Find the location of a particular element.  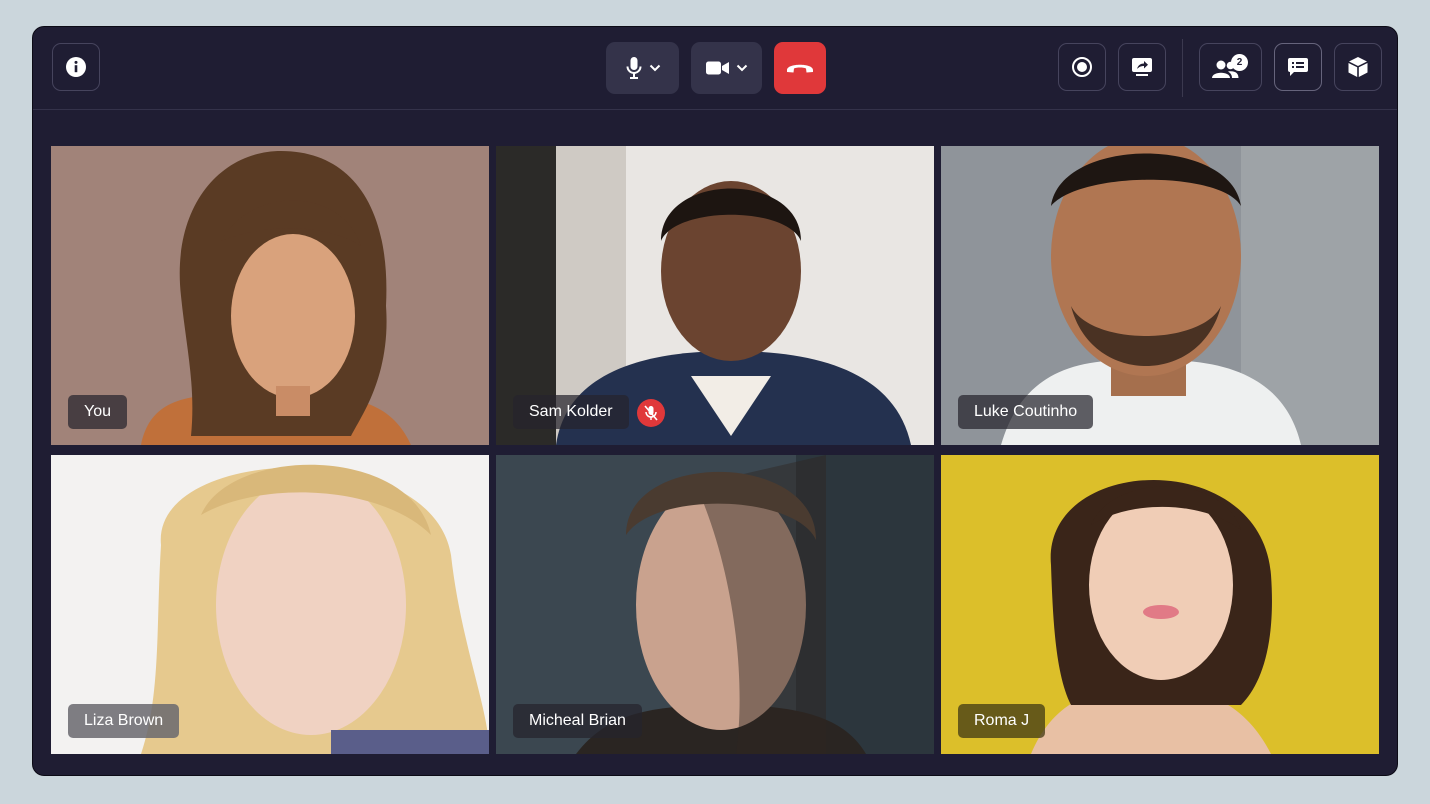

video-camera-icon is located at coordinates (717, 68).